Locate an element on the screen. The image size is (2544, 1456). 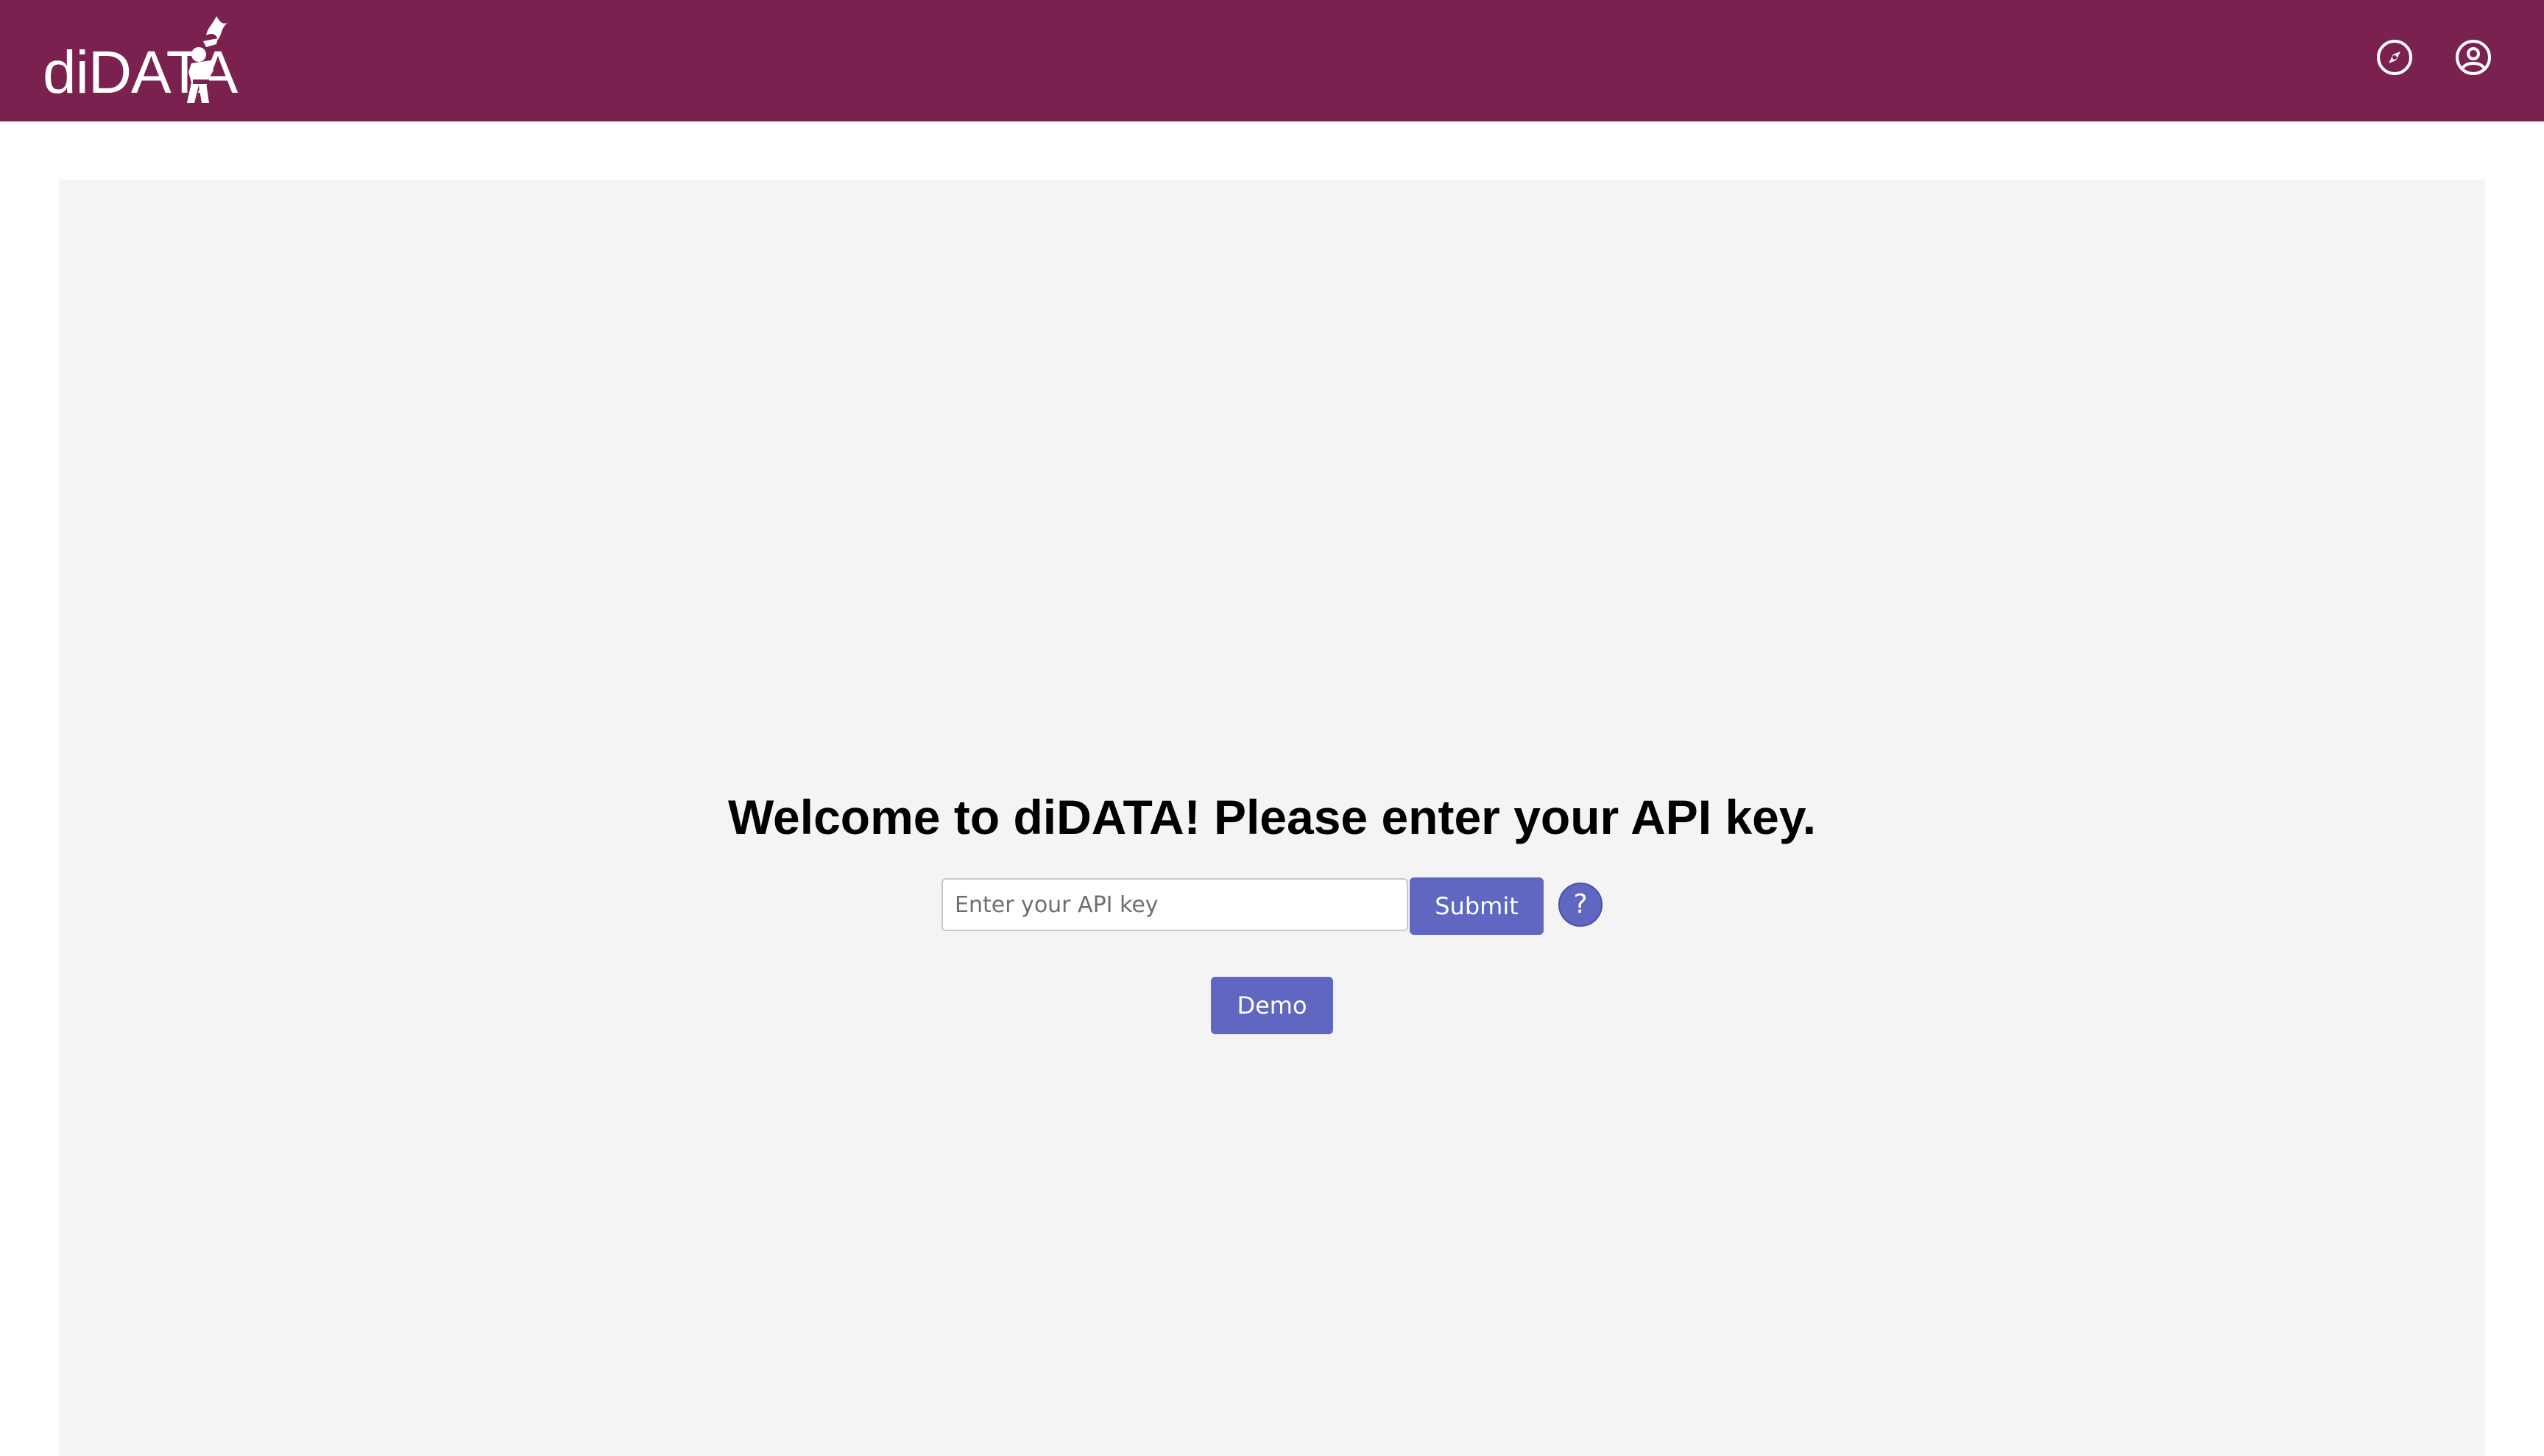
torch-figure-logo-icon is located at coordinates (207, 59).